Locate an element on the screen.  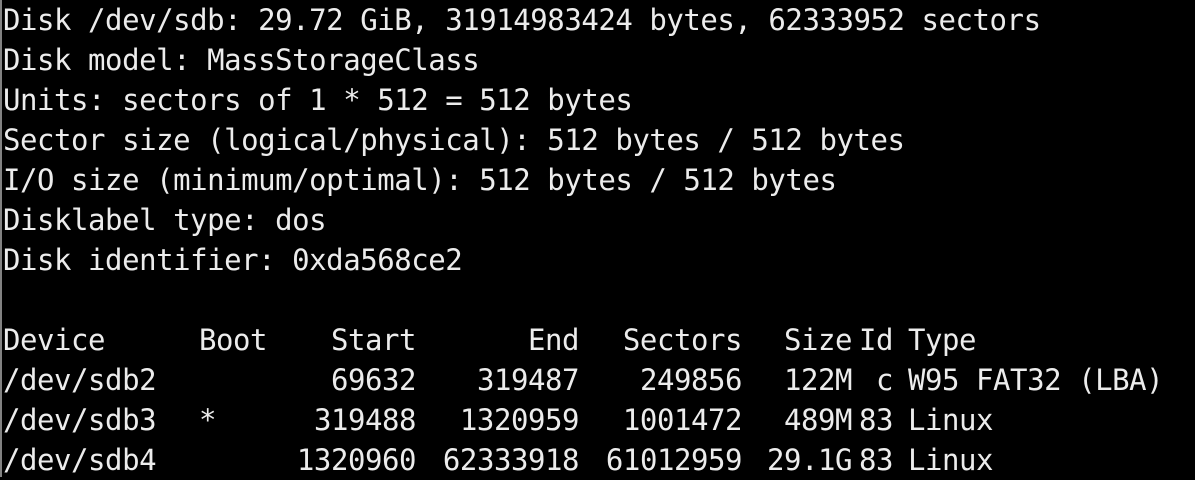
partition-device: /dev/sdb3 is located at coordinates (80, 420).